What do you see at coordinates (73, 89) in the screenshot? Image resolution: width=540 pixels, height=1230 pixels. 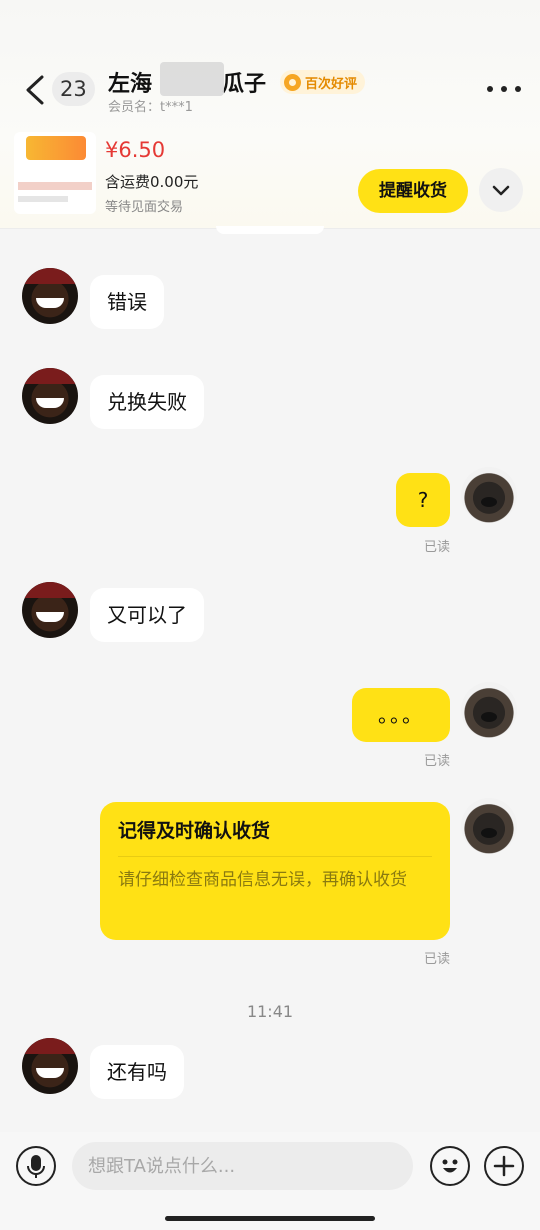 I see `unread-count-badge: 23` at bounding box center [73, 89].